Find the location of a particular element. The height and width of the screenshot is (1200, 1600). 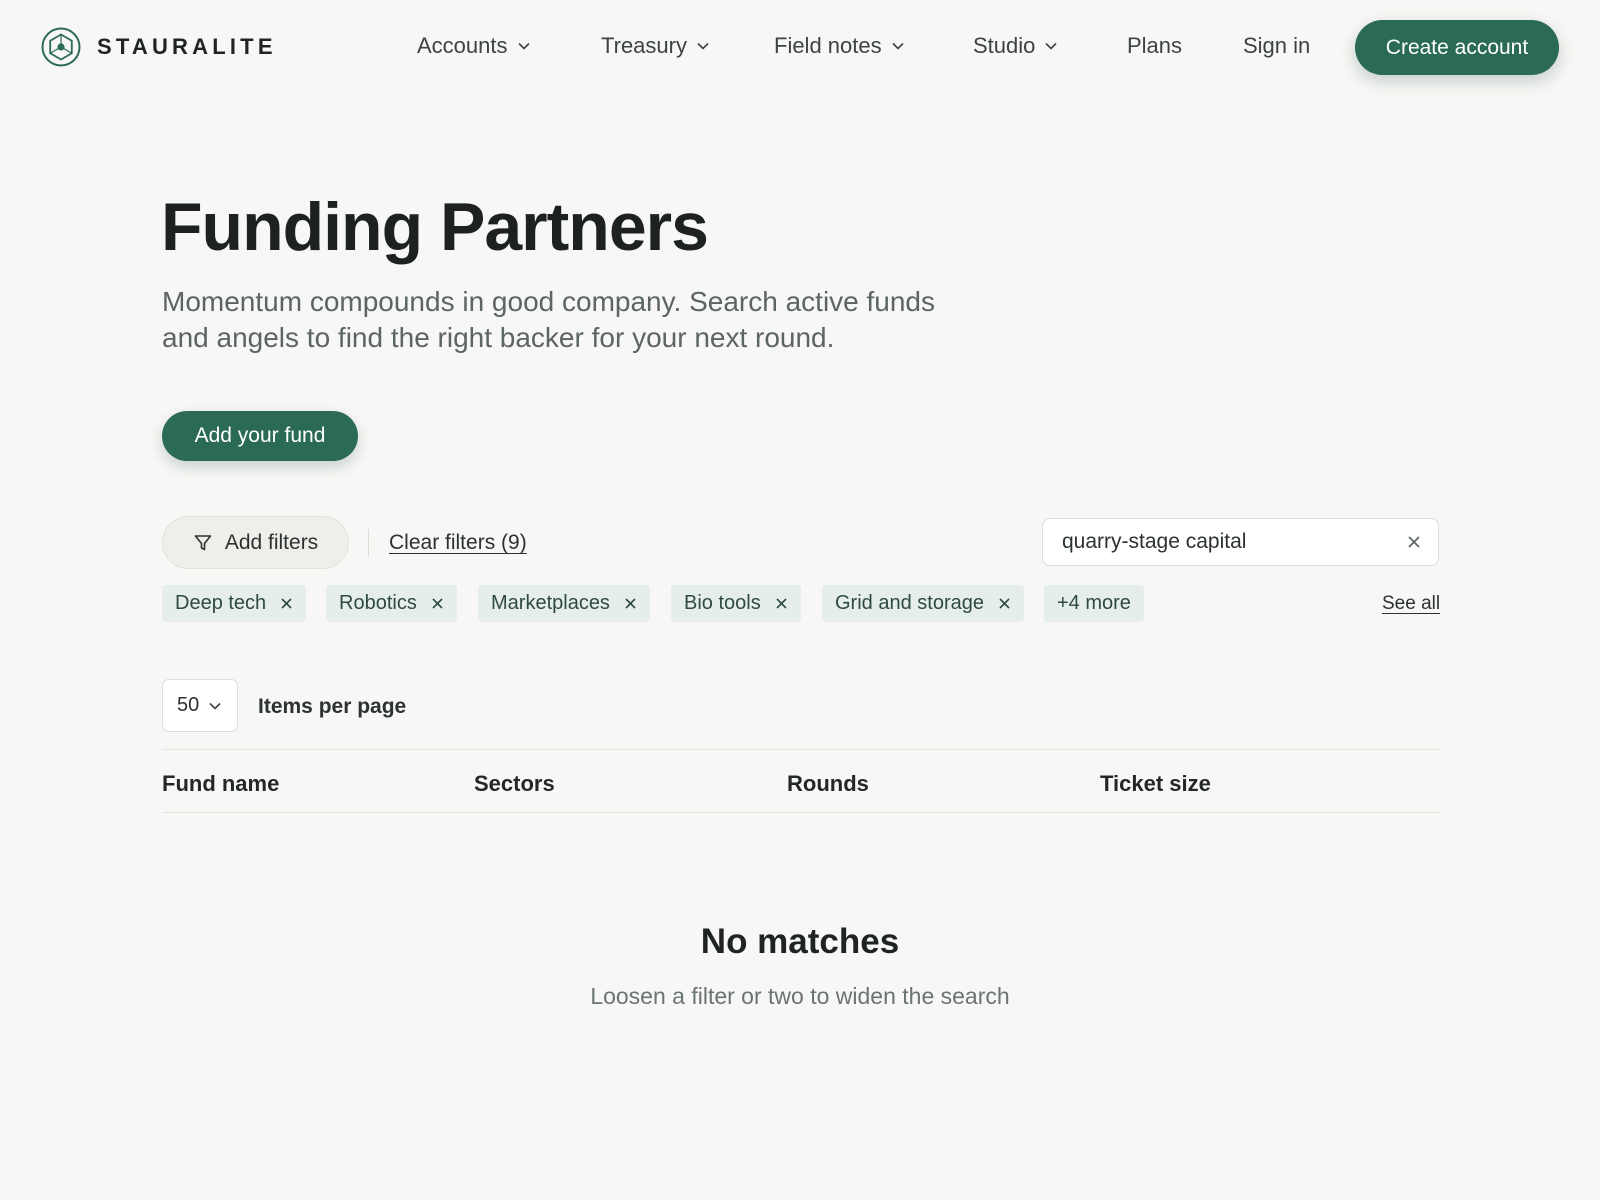

chip-label: +4 more is located at coordinates (1094, 603).